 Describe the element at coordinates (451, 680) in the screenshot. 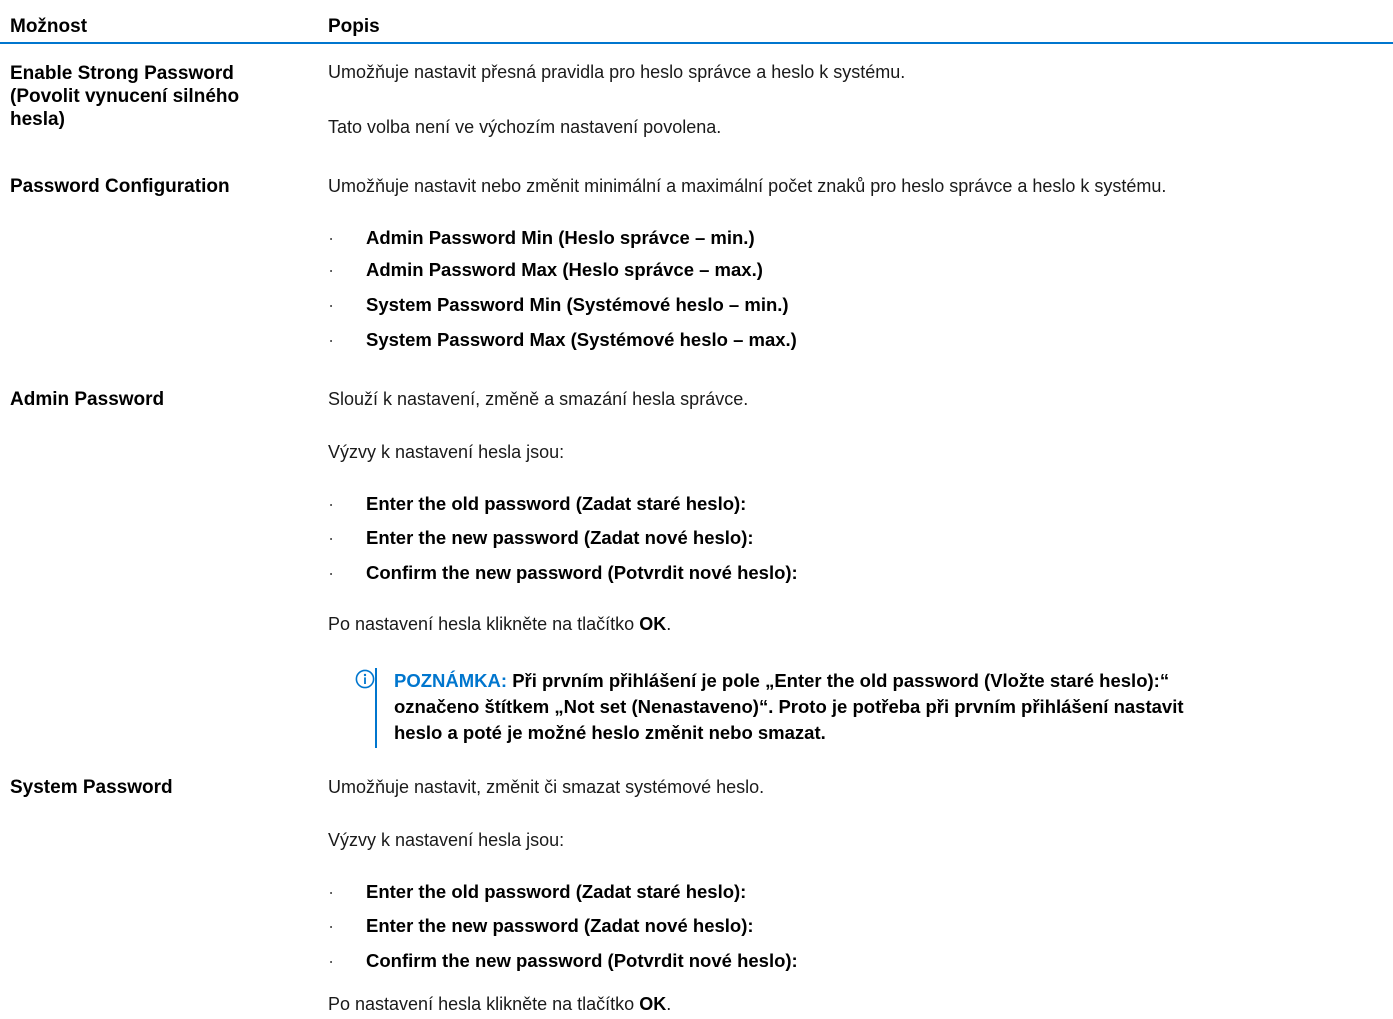

I see `note-label: POZNÁMKA:` at that location.